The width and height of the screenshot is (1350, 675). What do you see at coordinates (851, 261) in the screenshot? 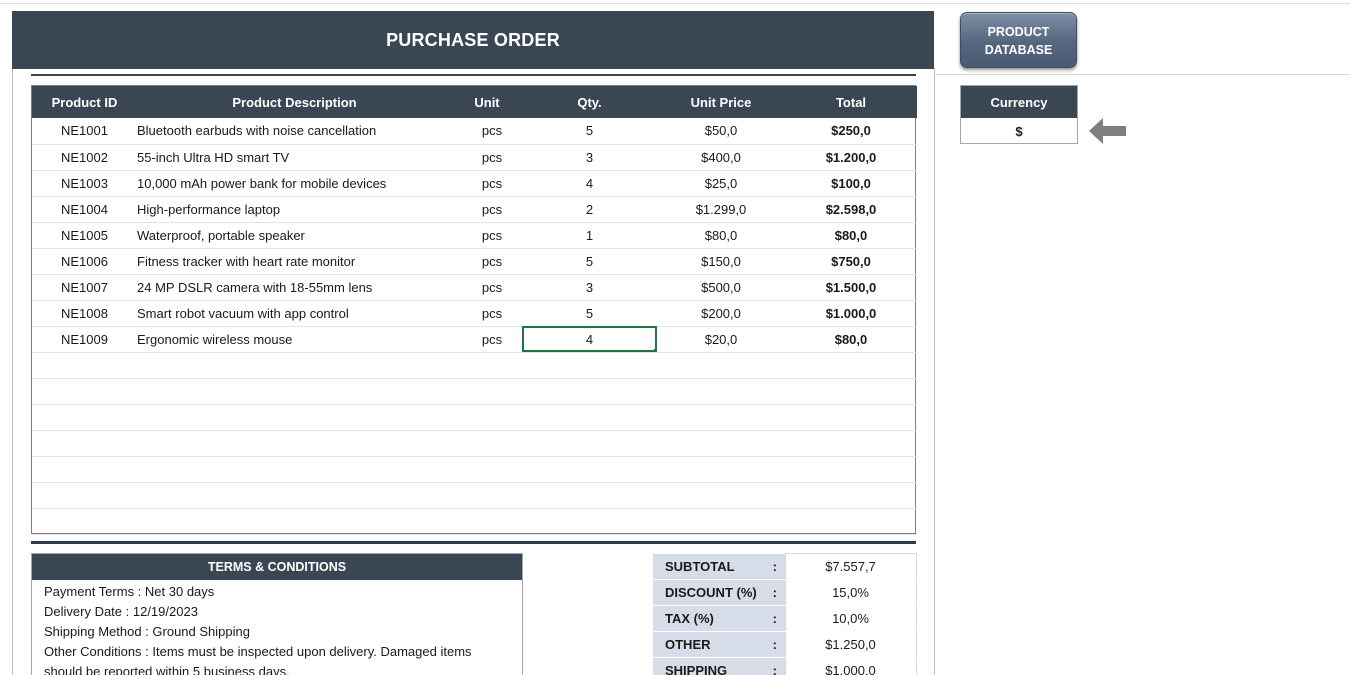
I see `total-cell: $750,0` at bounding box center [851, 261].